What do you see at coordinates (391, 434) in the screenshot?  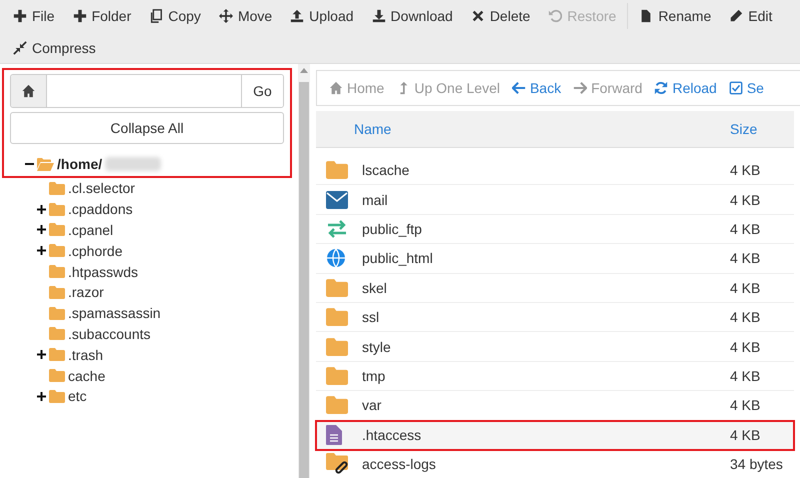 I see `file-name: .htaccess` at bounding box center [391, 434].